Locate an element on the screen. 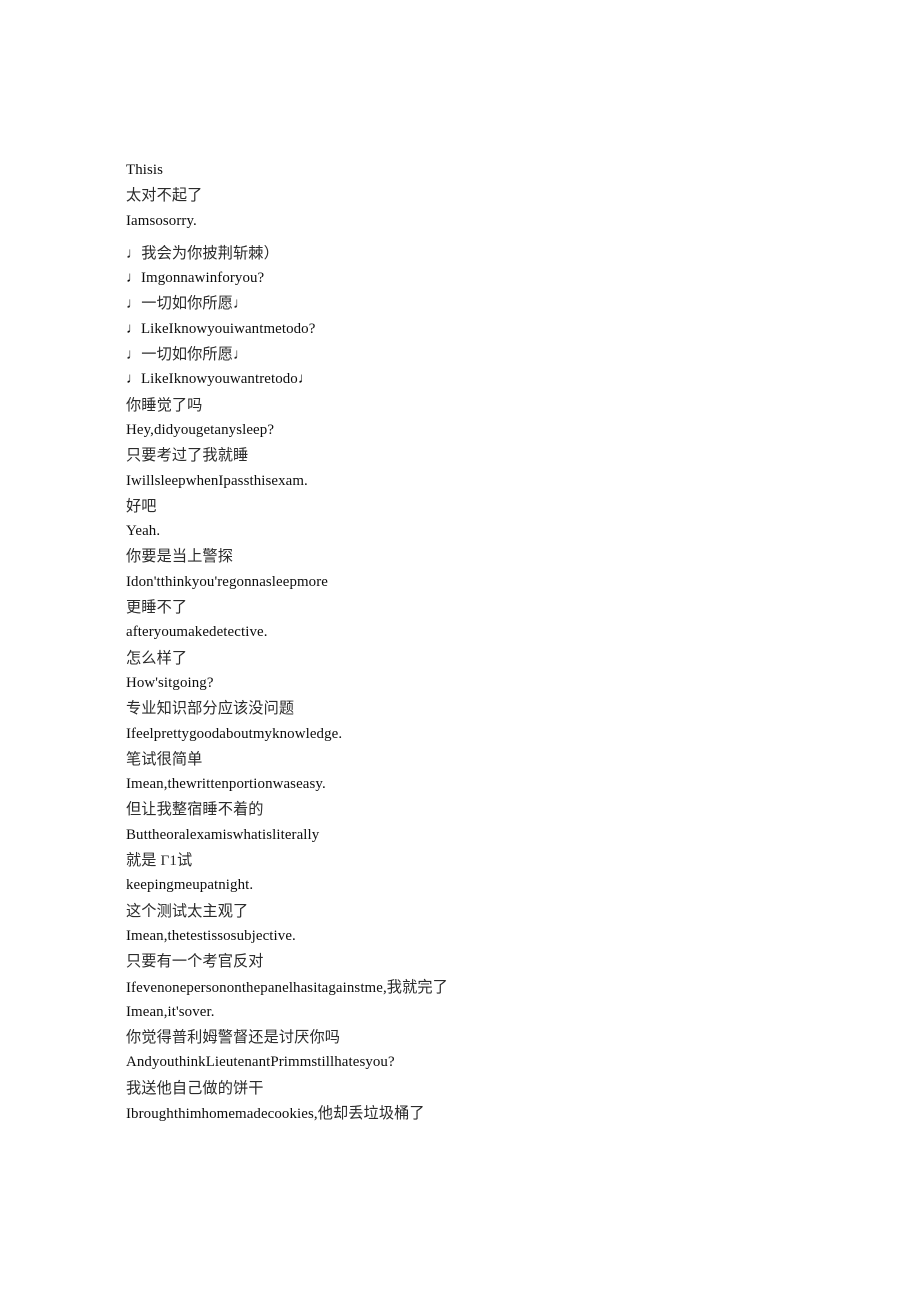 Image resolution: width=920 pixels, height=1301 pixels. transcript-line: Imean,it'sover. is located at coordinates (170, 1011).